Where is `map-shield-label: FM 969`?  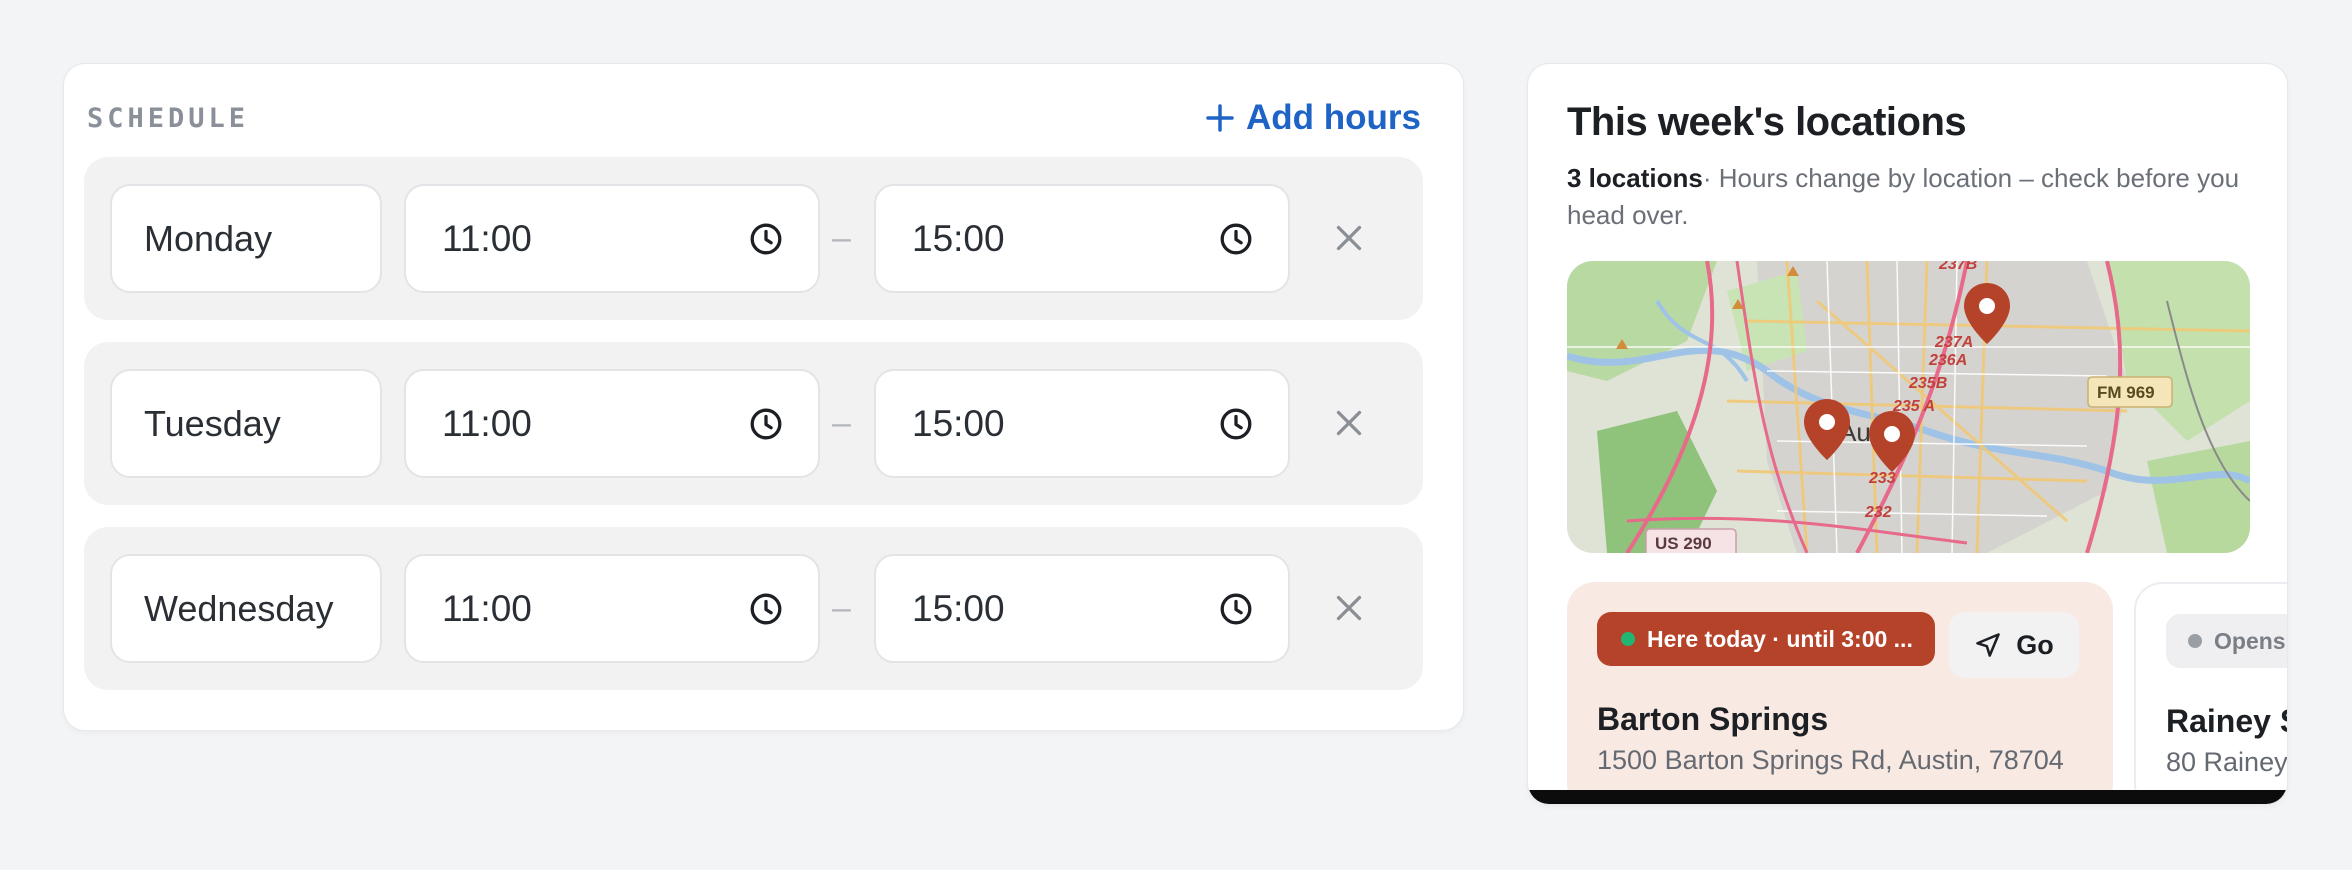
map-shield-label: FM 969 is located at coordinates (2126, 392).